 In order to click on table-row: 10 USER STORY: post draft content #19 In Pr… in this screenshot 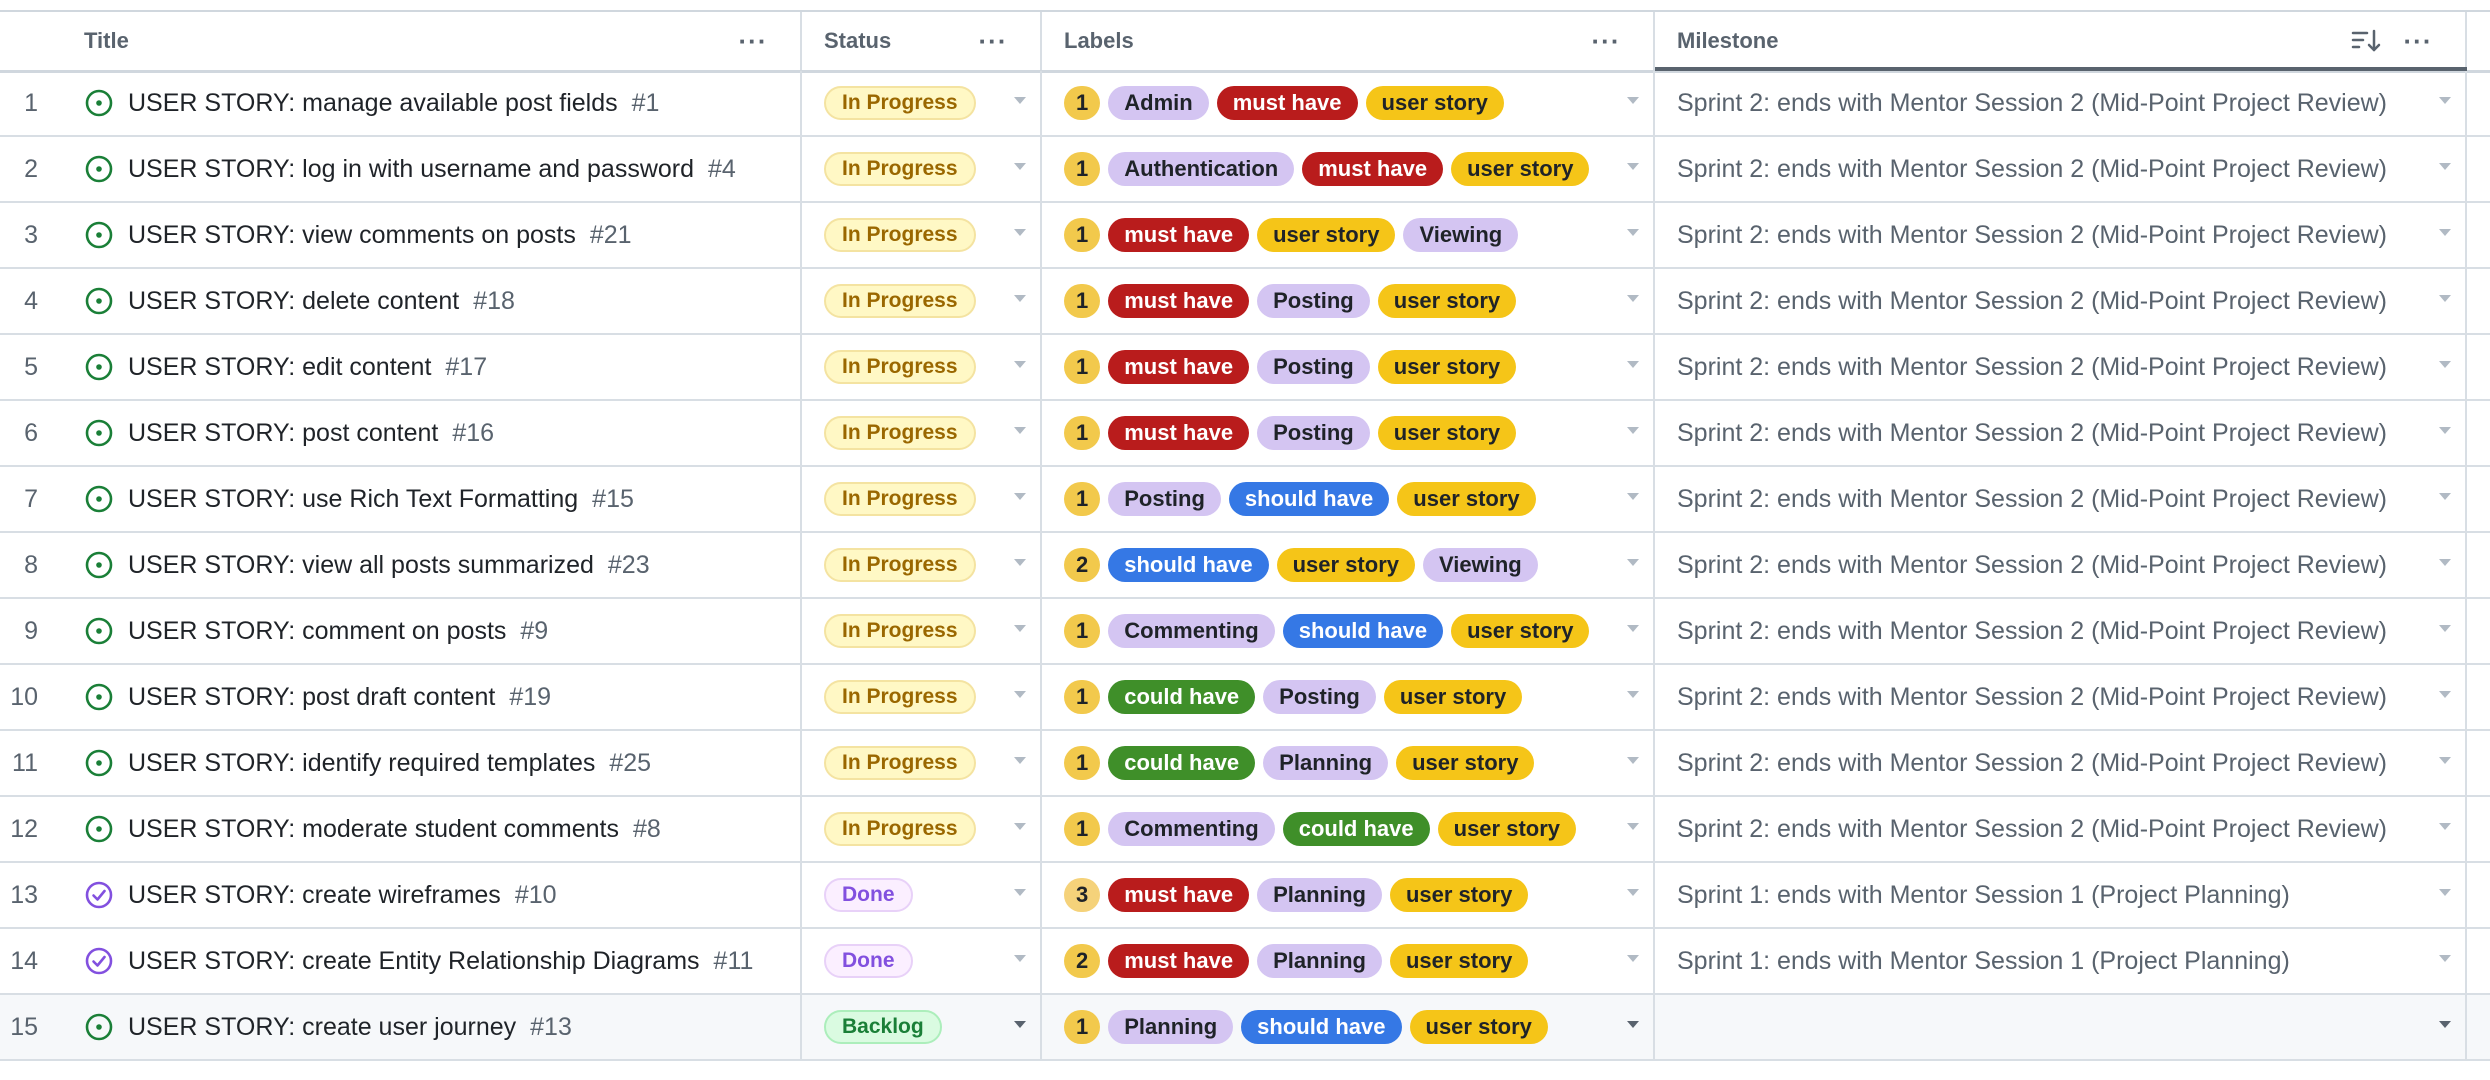, I will do `click(1245, 698)`.